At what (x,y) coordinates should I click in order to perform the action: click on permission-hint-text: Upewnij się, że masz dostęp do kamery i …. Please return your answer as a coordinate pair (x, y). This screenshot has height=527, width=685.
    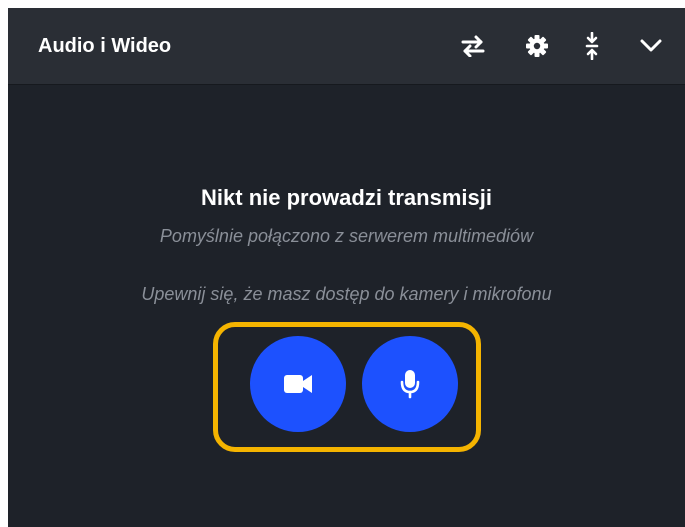
    Looking at the image, I should click on (346, 294).